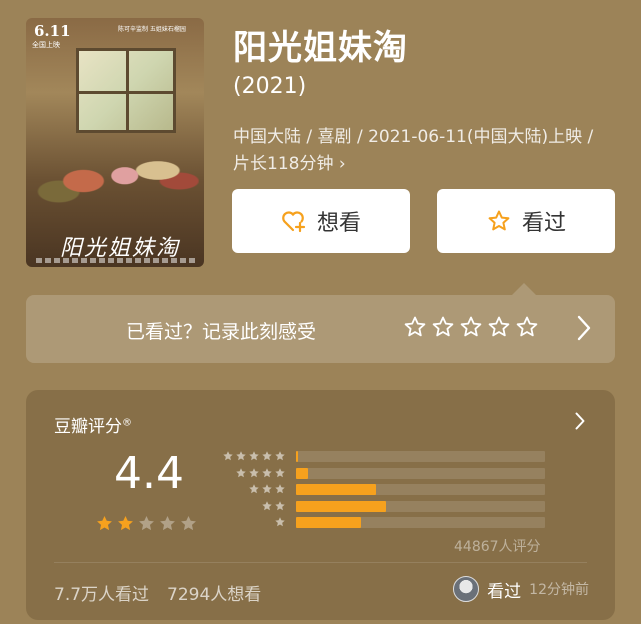 This screenshot has height=624, width=641. Describe the element at coordinates (102, 595) in the screenshot. I see `watched-count: 7.7万人看过` at that location.